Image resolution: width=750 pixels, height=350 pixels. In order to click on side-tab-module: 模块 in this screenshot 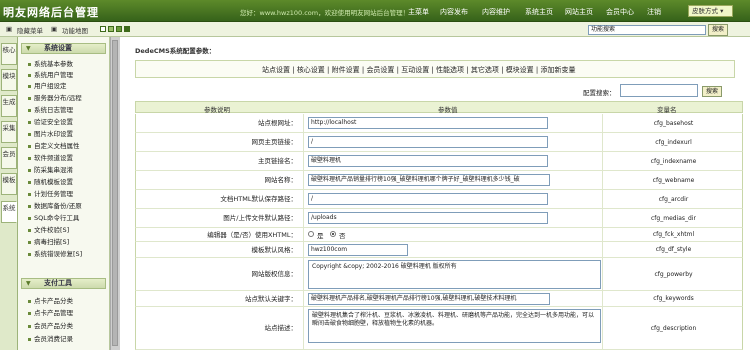, I will do `click(9, 80)`.